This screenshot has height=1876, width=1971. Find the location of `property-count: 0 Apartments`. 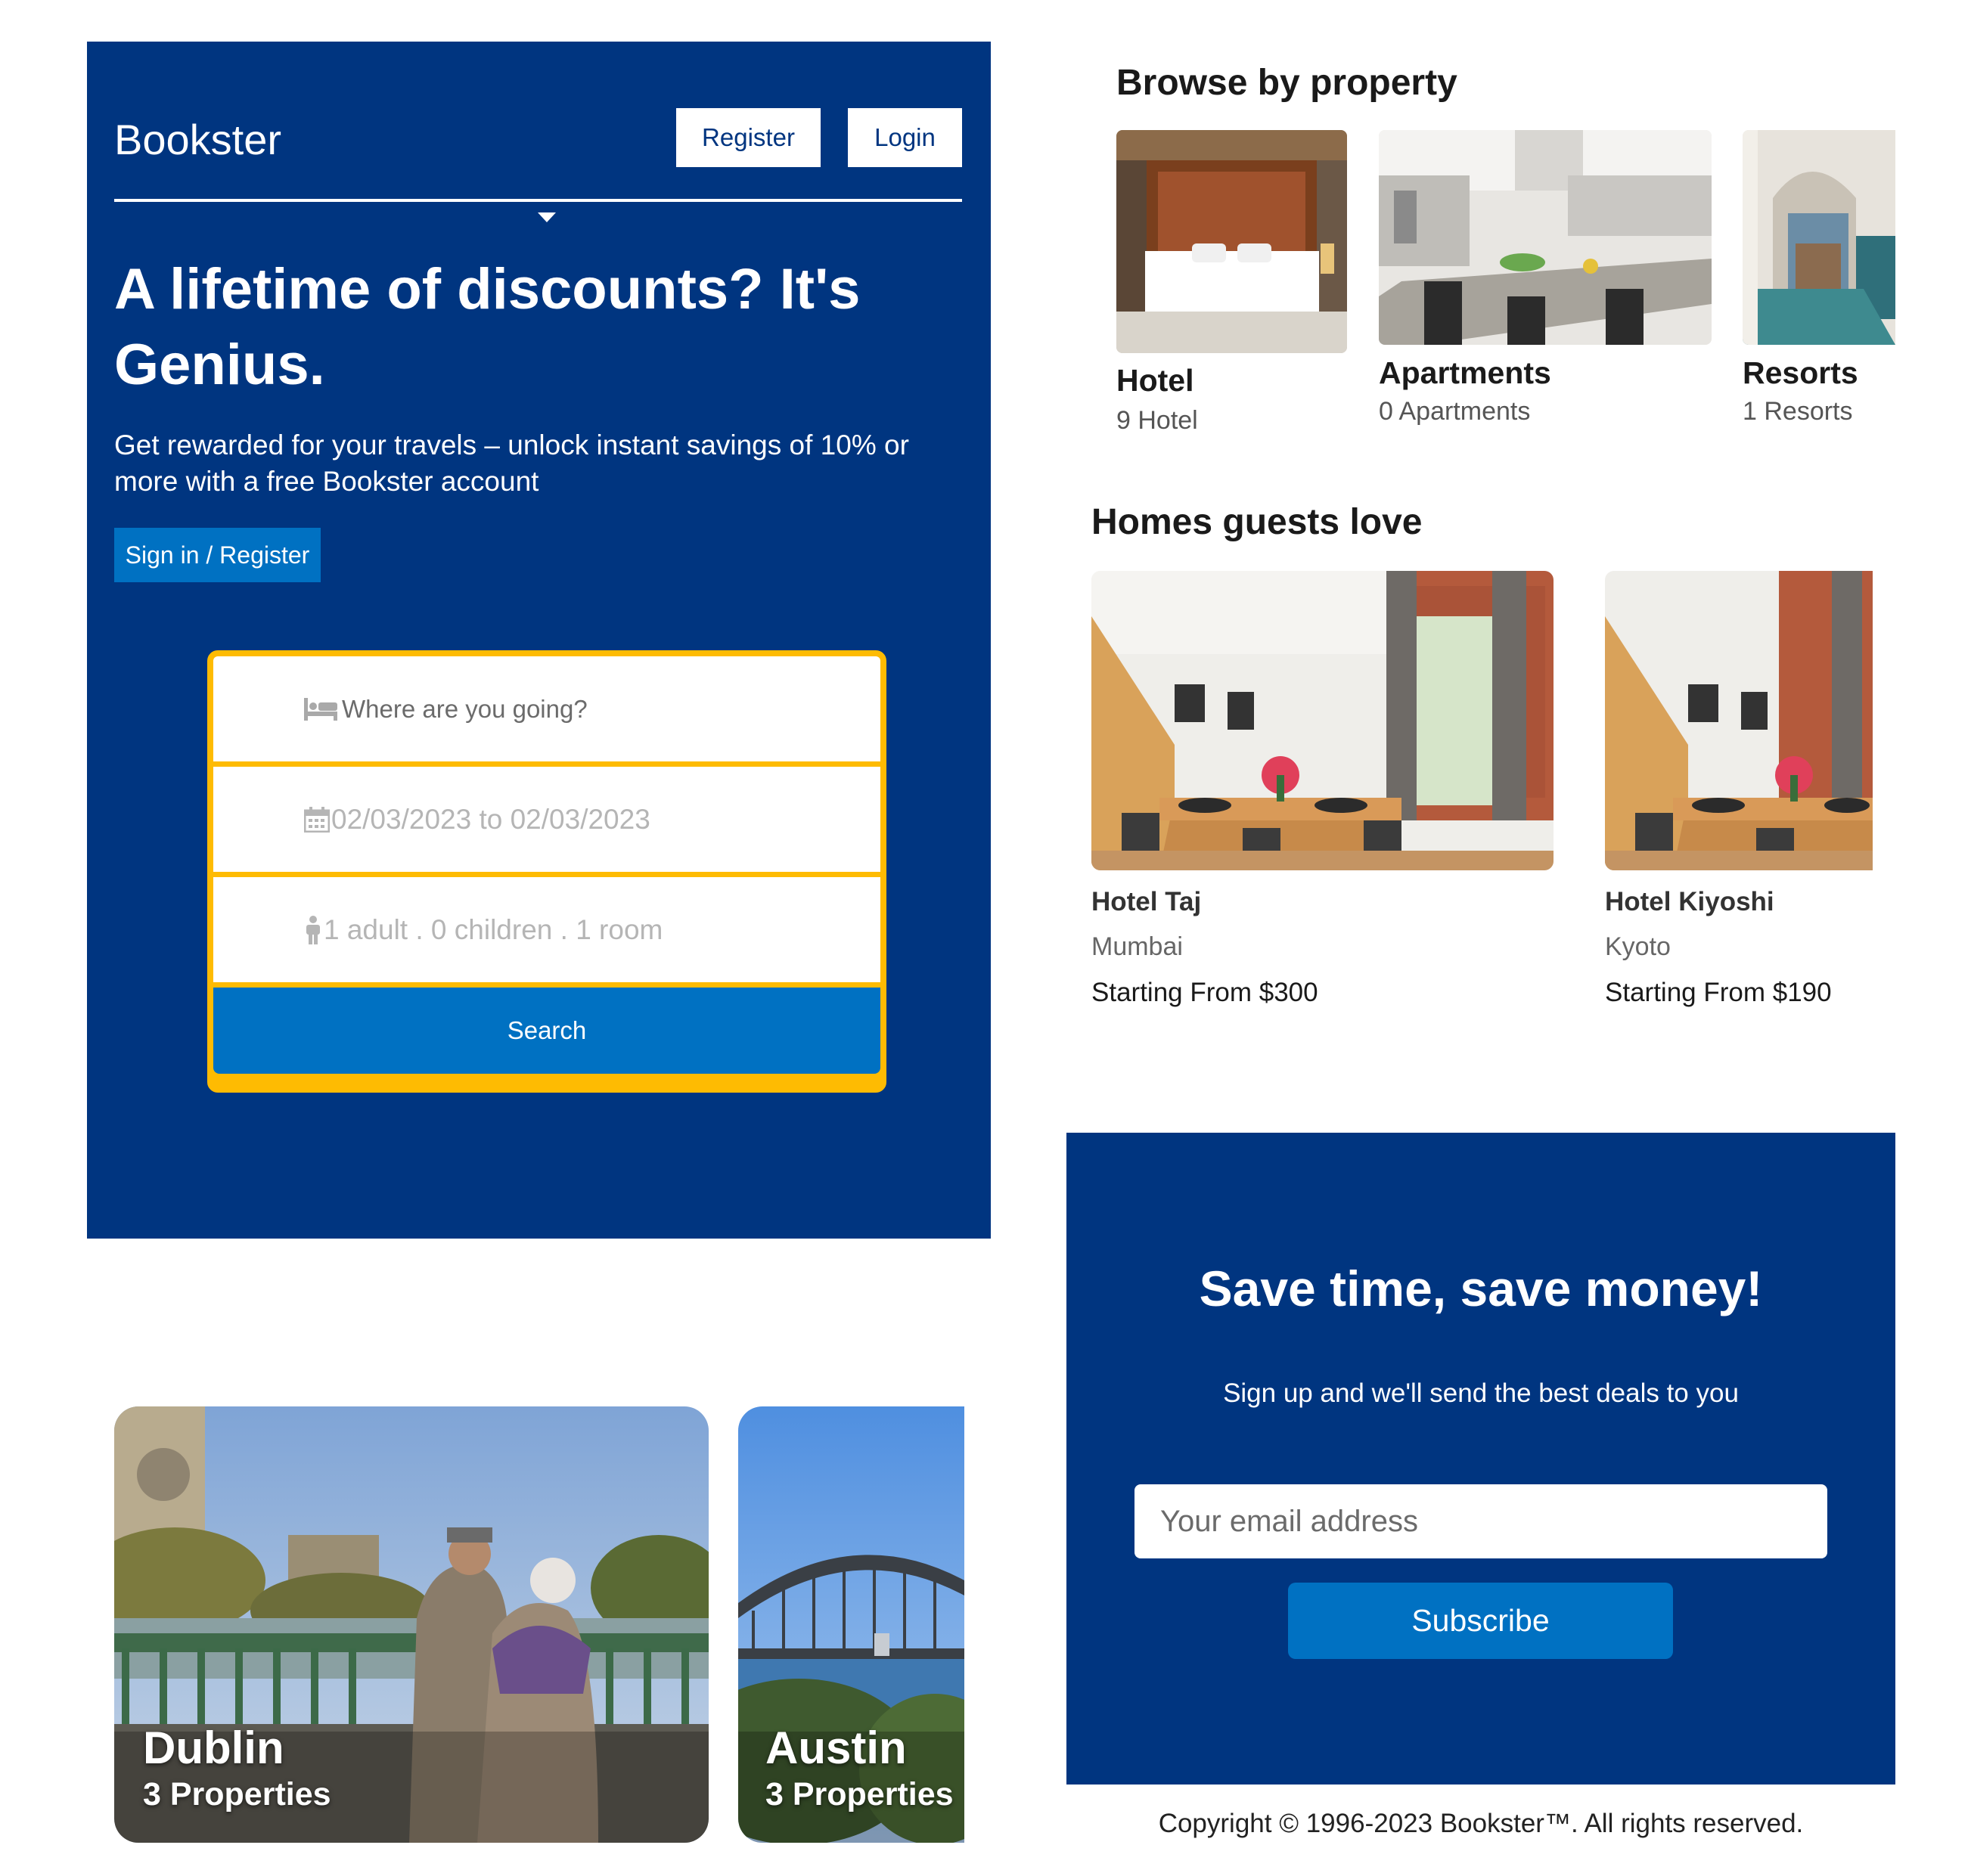

property-count: 0 Apartments is located at coordinates (1455, 411).